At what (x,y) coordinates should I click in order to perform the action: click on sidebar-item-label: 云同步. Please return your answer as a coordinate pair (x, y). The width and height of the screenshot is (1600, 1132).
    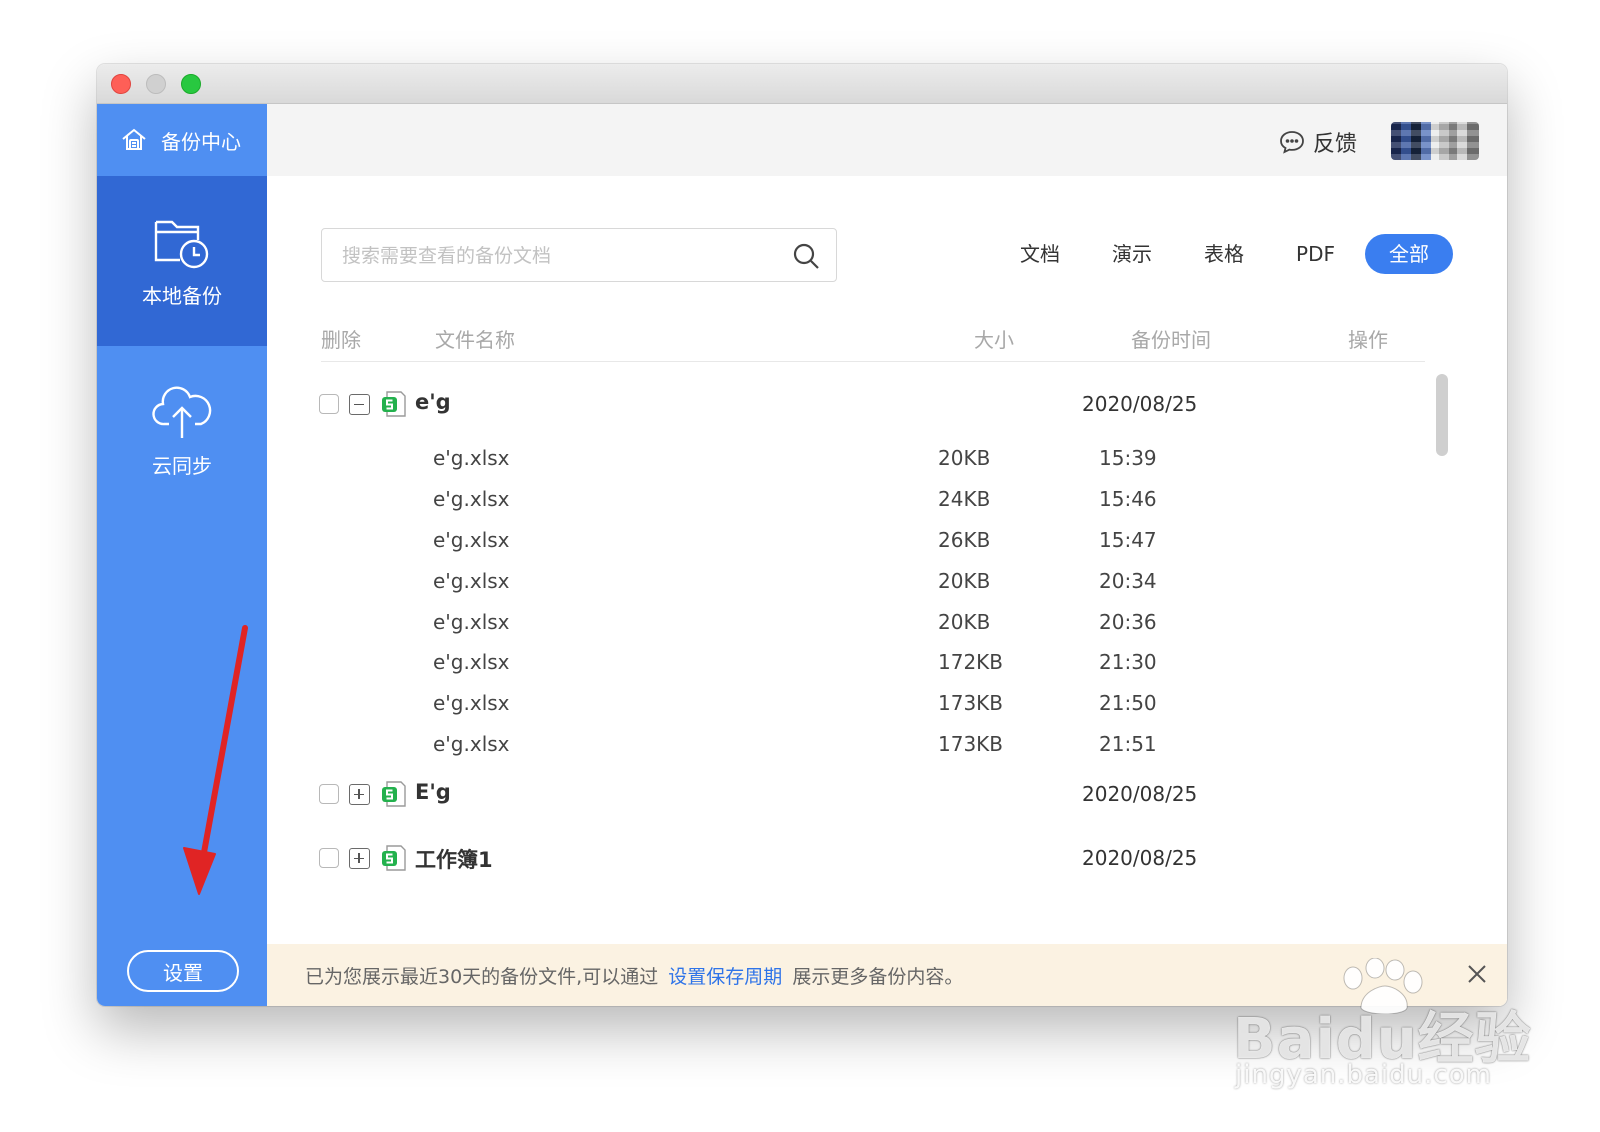
    Looking at the image, I should click on (182, 465).